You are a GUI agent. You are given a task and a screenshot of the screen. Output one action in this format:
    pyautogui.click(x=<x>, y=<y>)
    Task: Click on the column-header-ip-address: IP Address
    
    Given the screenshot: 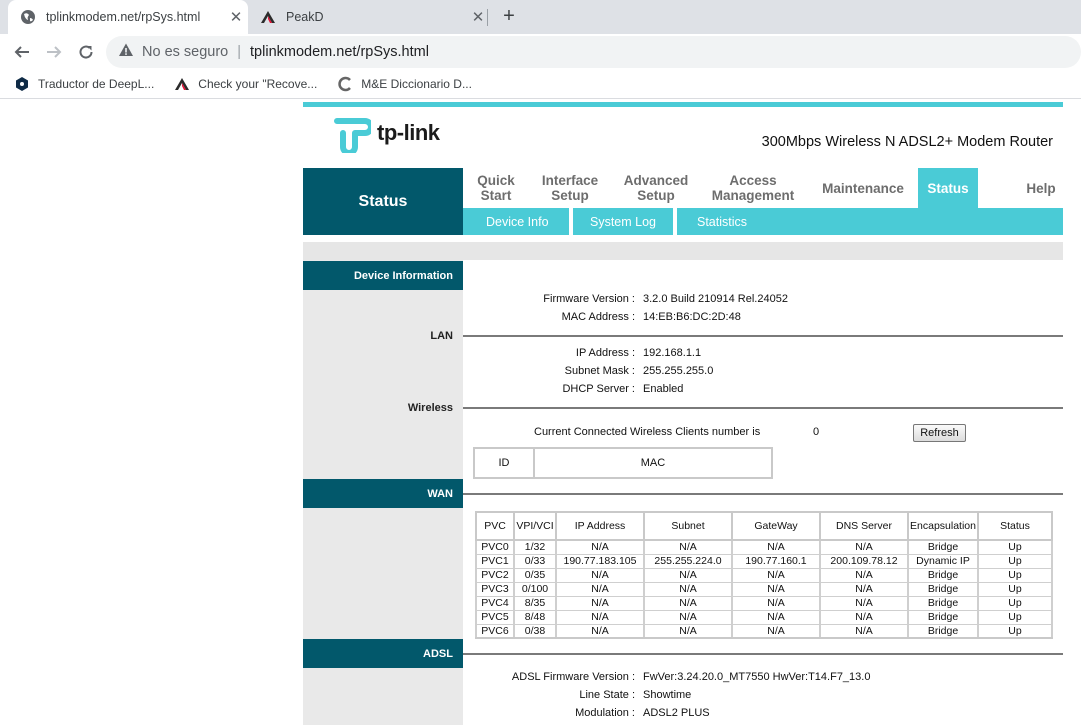 What is the action you would take?
    pyautogui.click(x=600, y=526)
    